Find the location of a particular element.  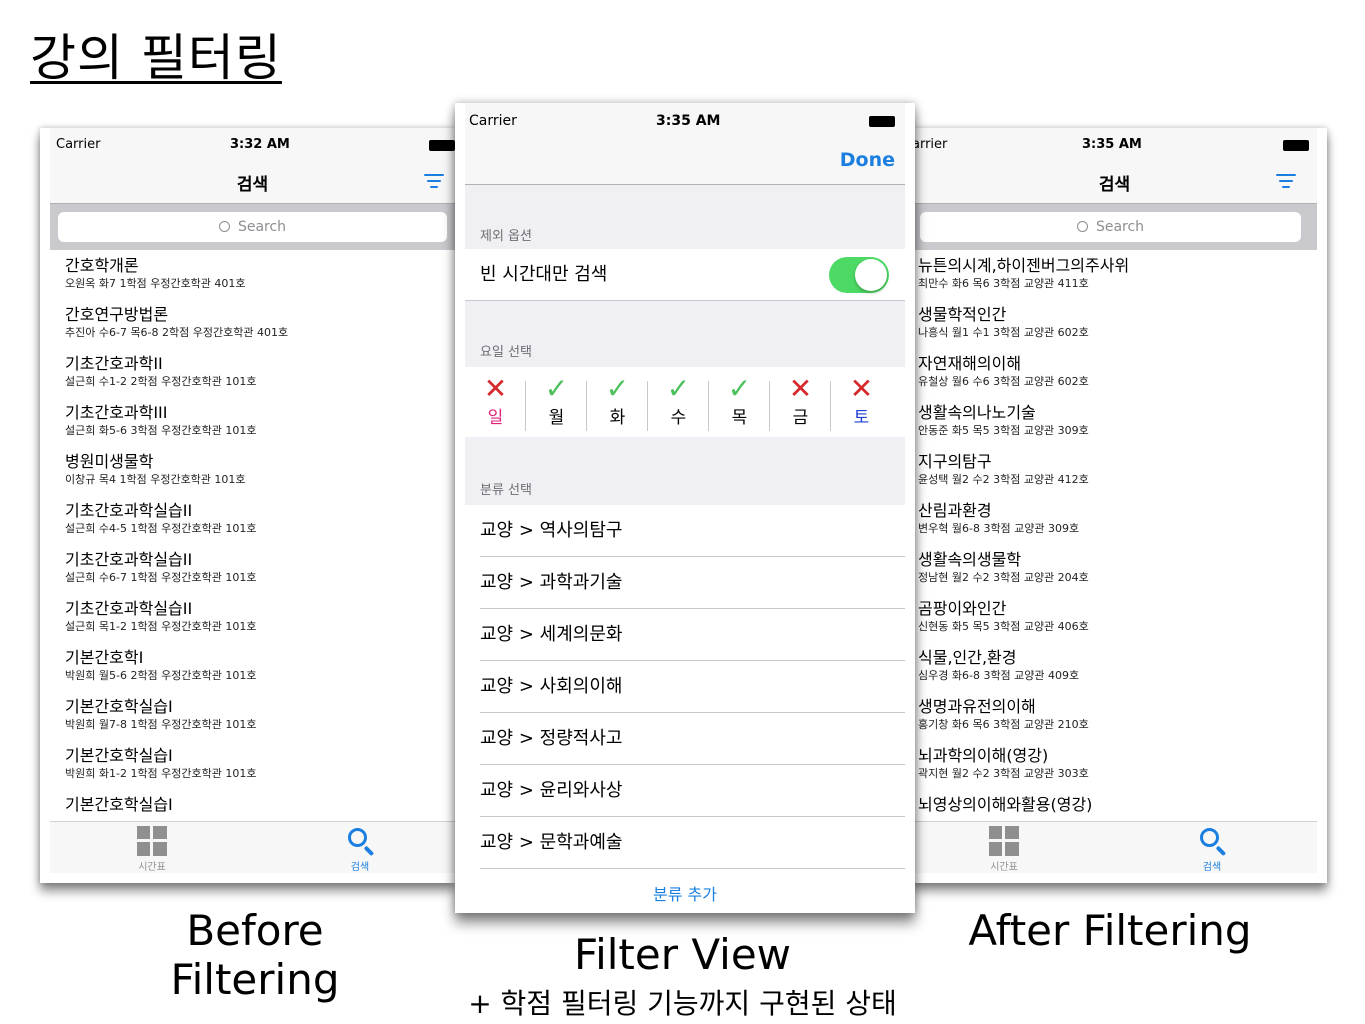

list-item: 생물학적인간 나흥식 월1 수1 3학점 교양관 602호 is located at coordinates (1117, 323).